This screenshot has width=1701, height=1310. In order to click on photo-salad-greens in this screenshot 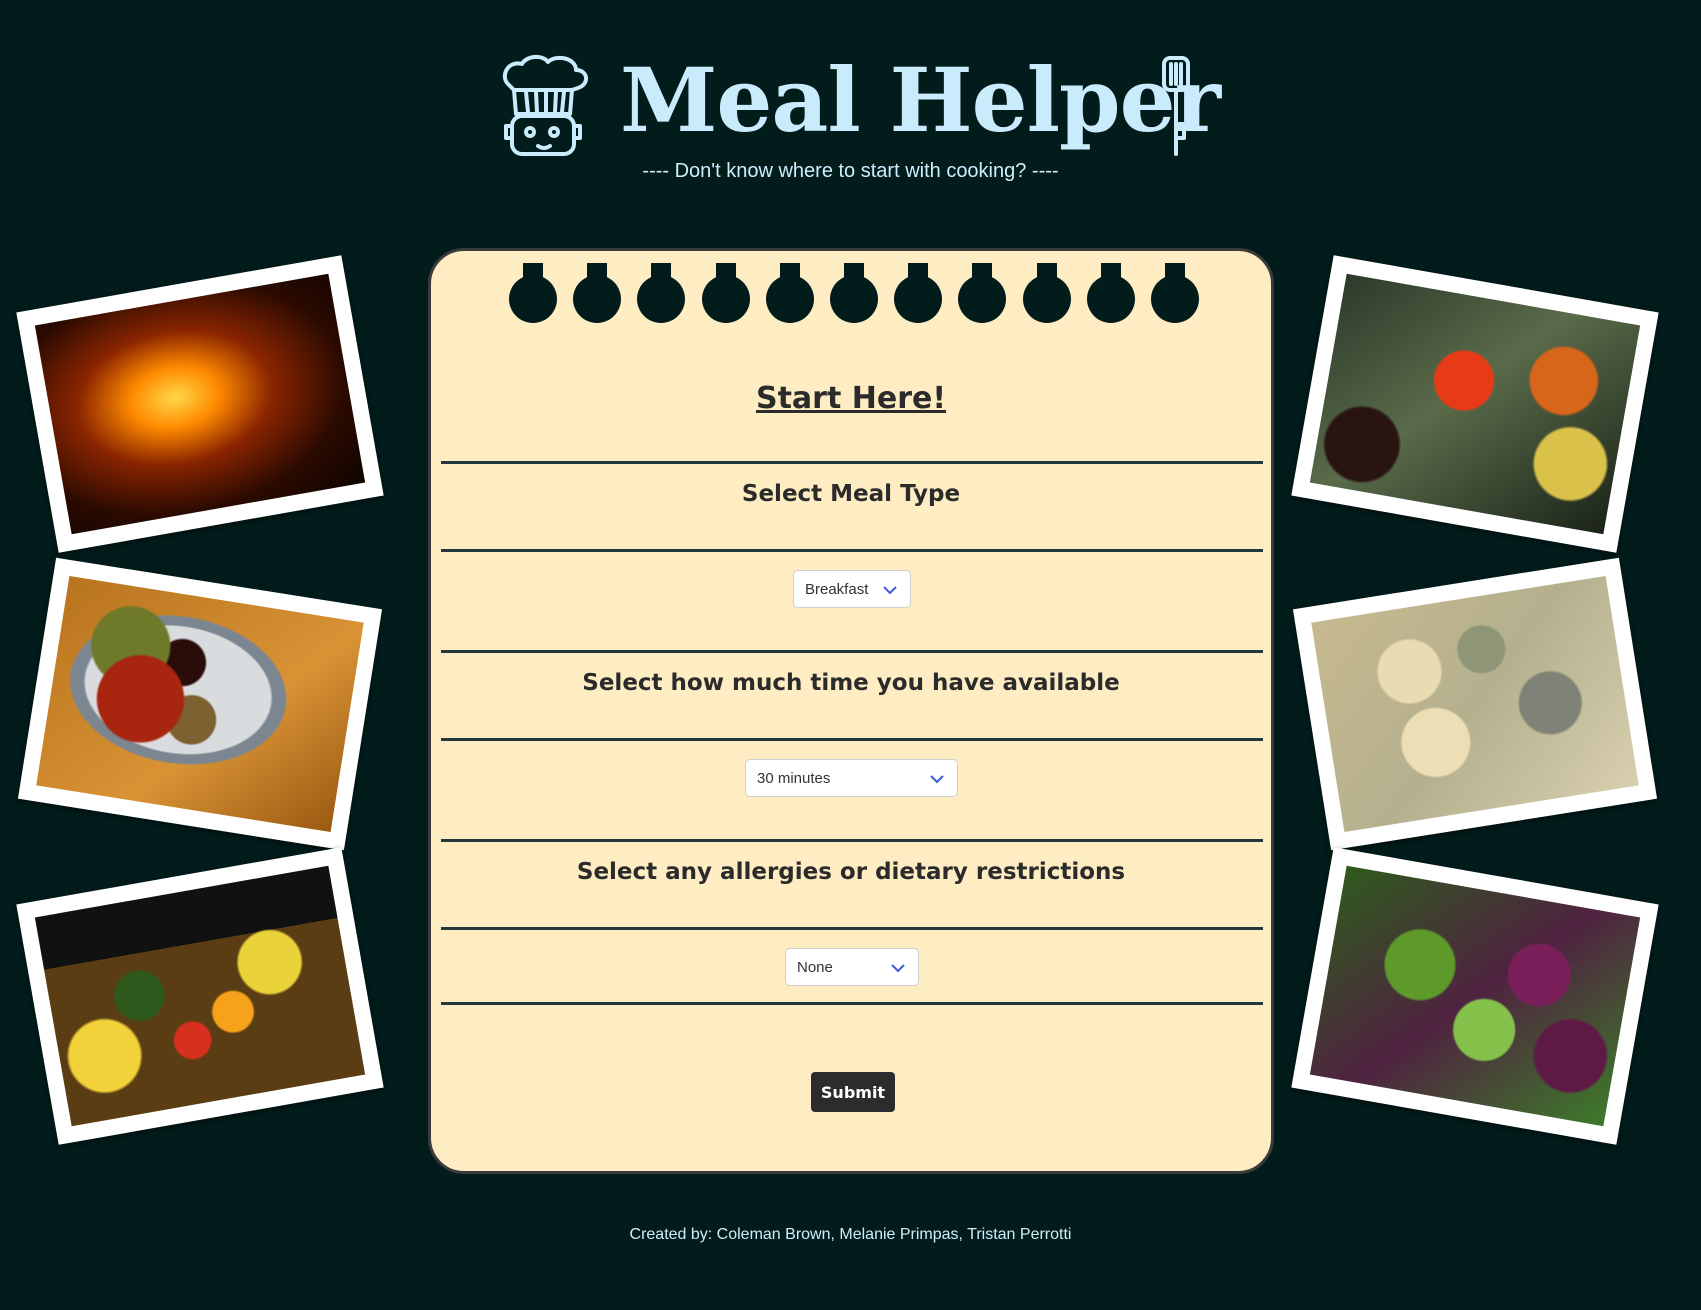, I will do `click(1475, 996)`.